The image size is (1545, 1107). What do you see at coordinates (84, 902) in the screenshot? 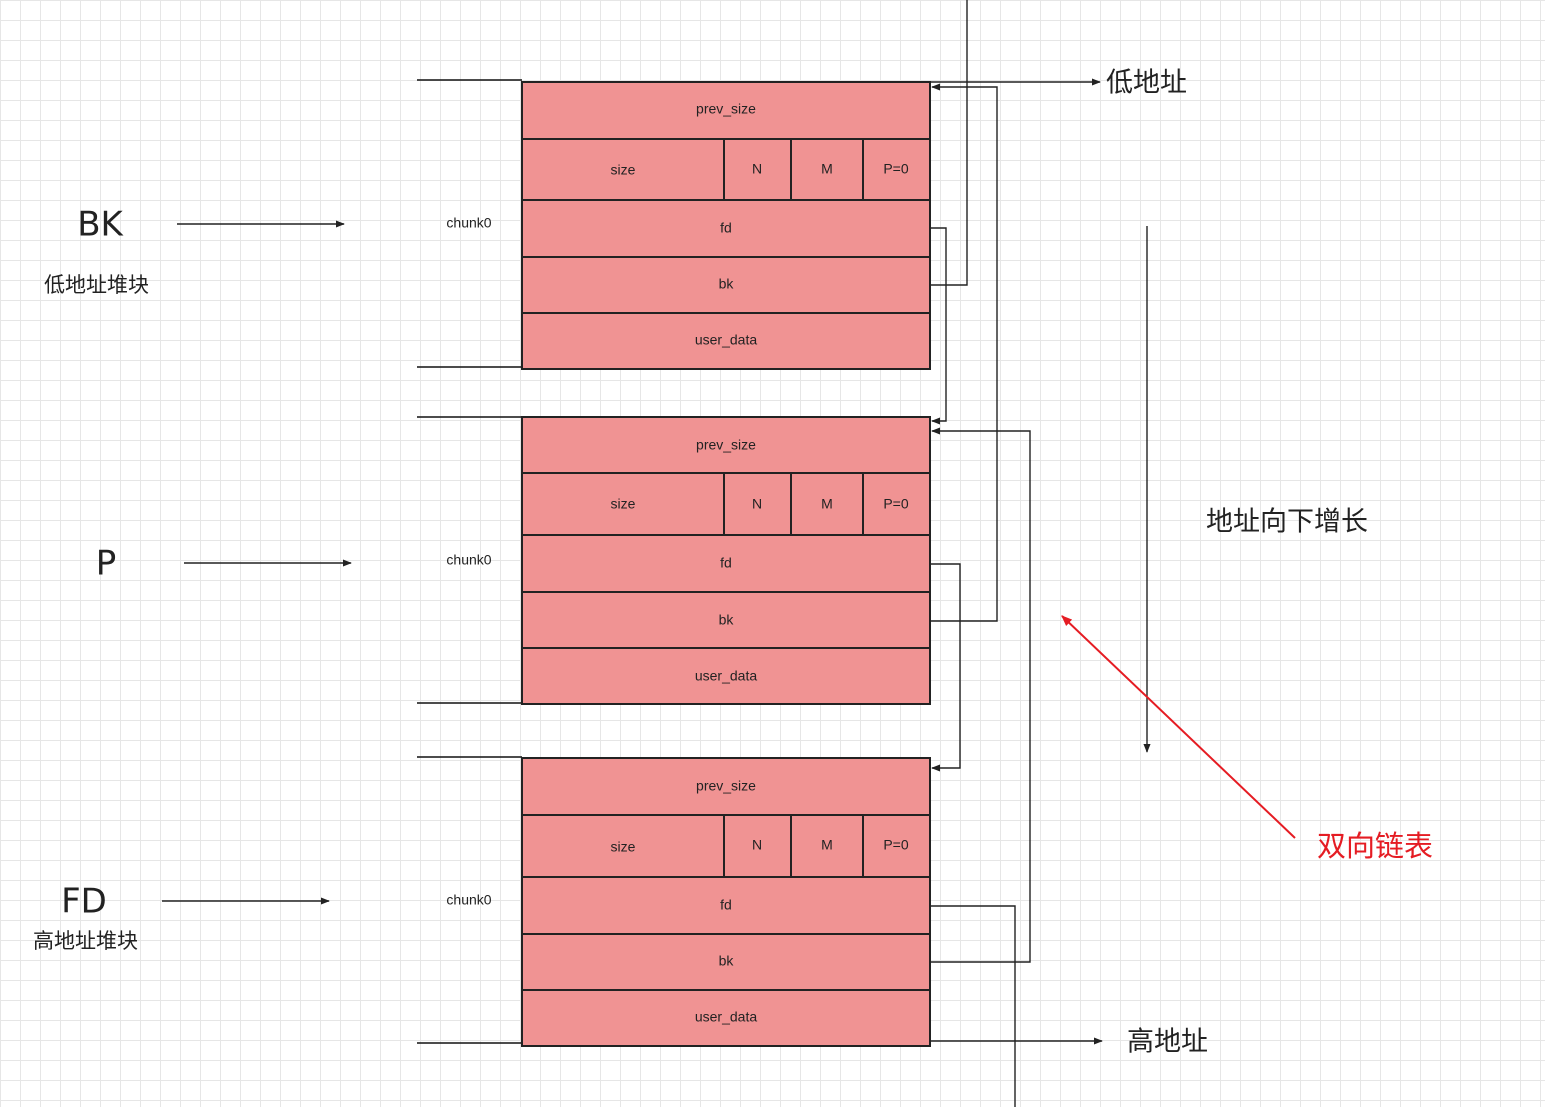
I see `fd-pointer-name: FD` at bounding box center [84, 902].